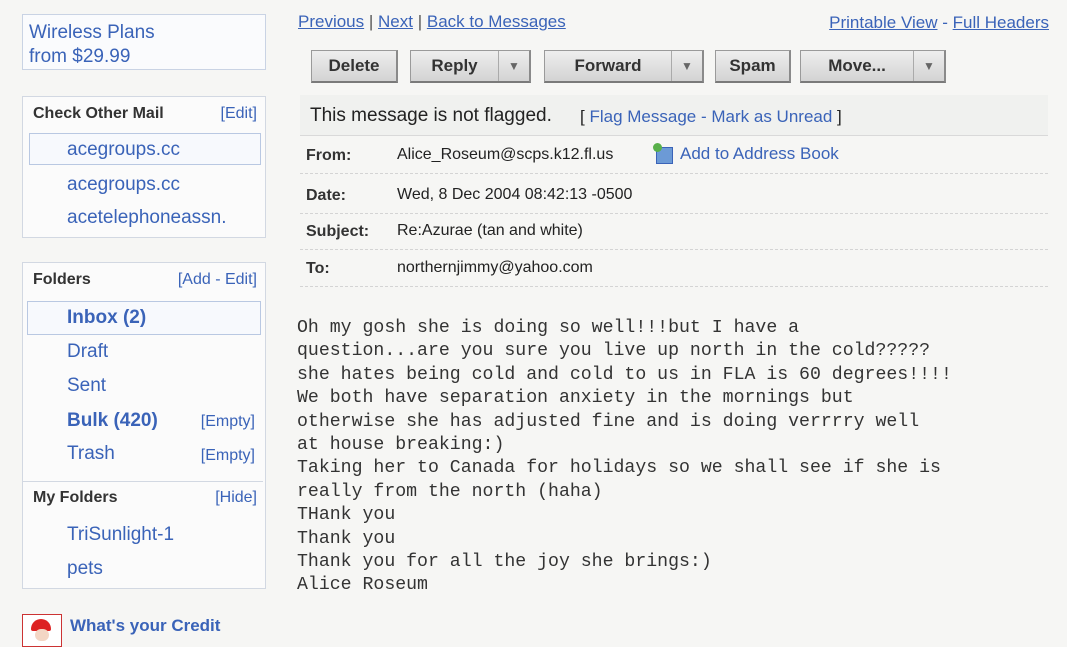 The image size is (1067, 647). What do you see at coordinates (608, 65) in the screenshot?
I see `forward-label: Forward` at bounding box center [608, 65].